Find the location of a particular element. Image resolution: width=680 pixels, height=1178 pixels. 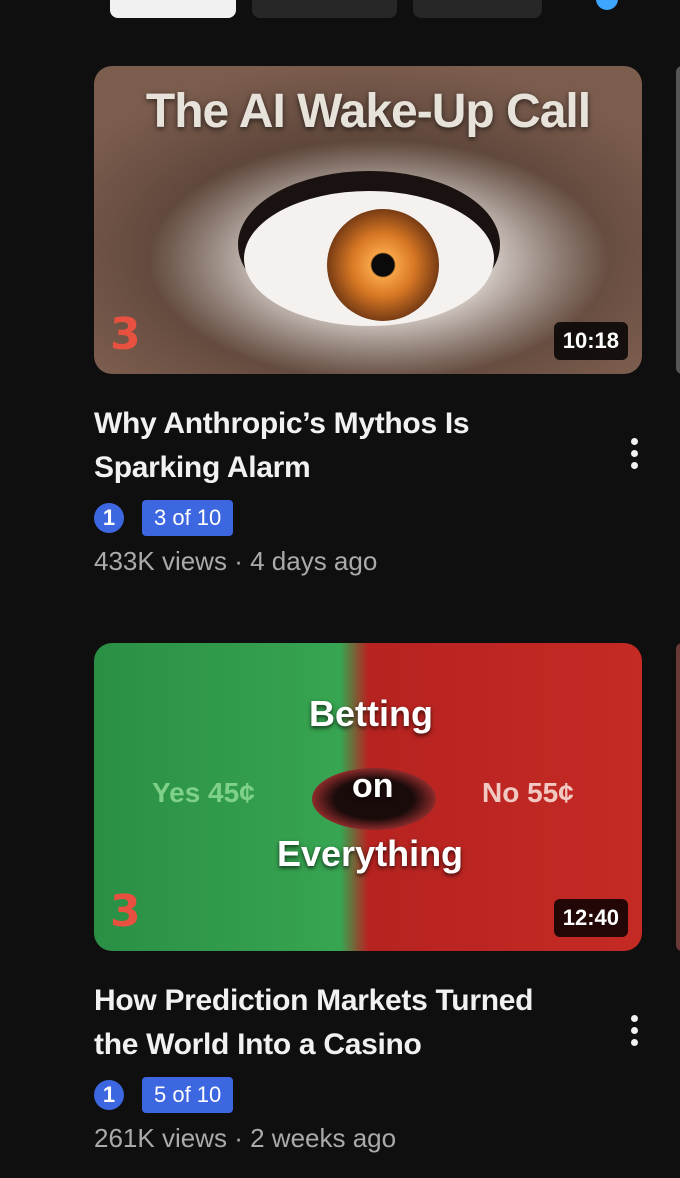

no-price-label: No 55¢ is located at coordinates (528, 792).